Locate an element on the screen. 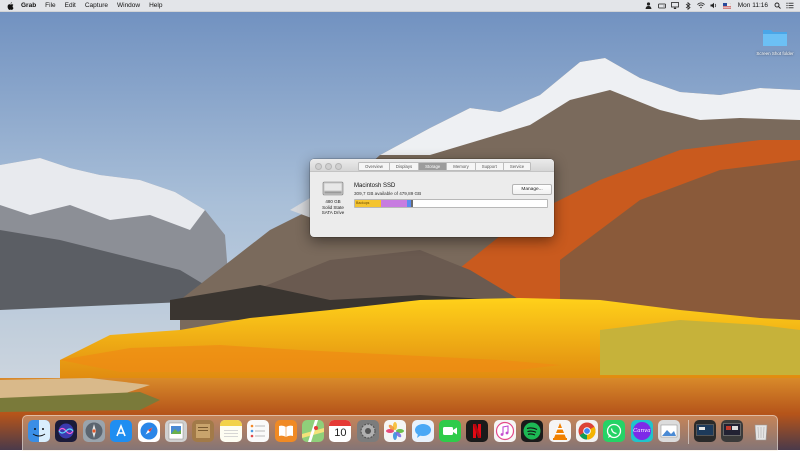  maps-icon is located at coordinates (313, 431).